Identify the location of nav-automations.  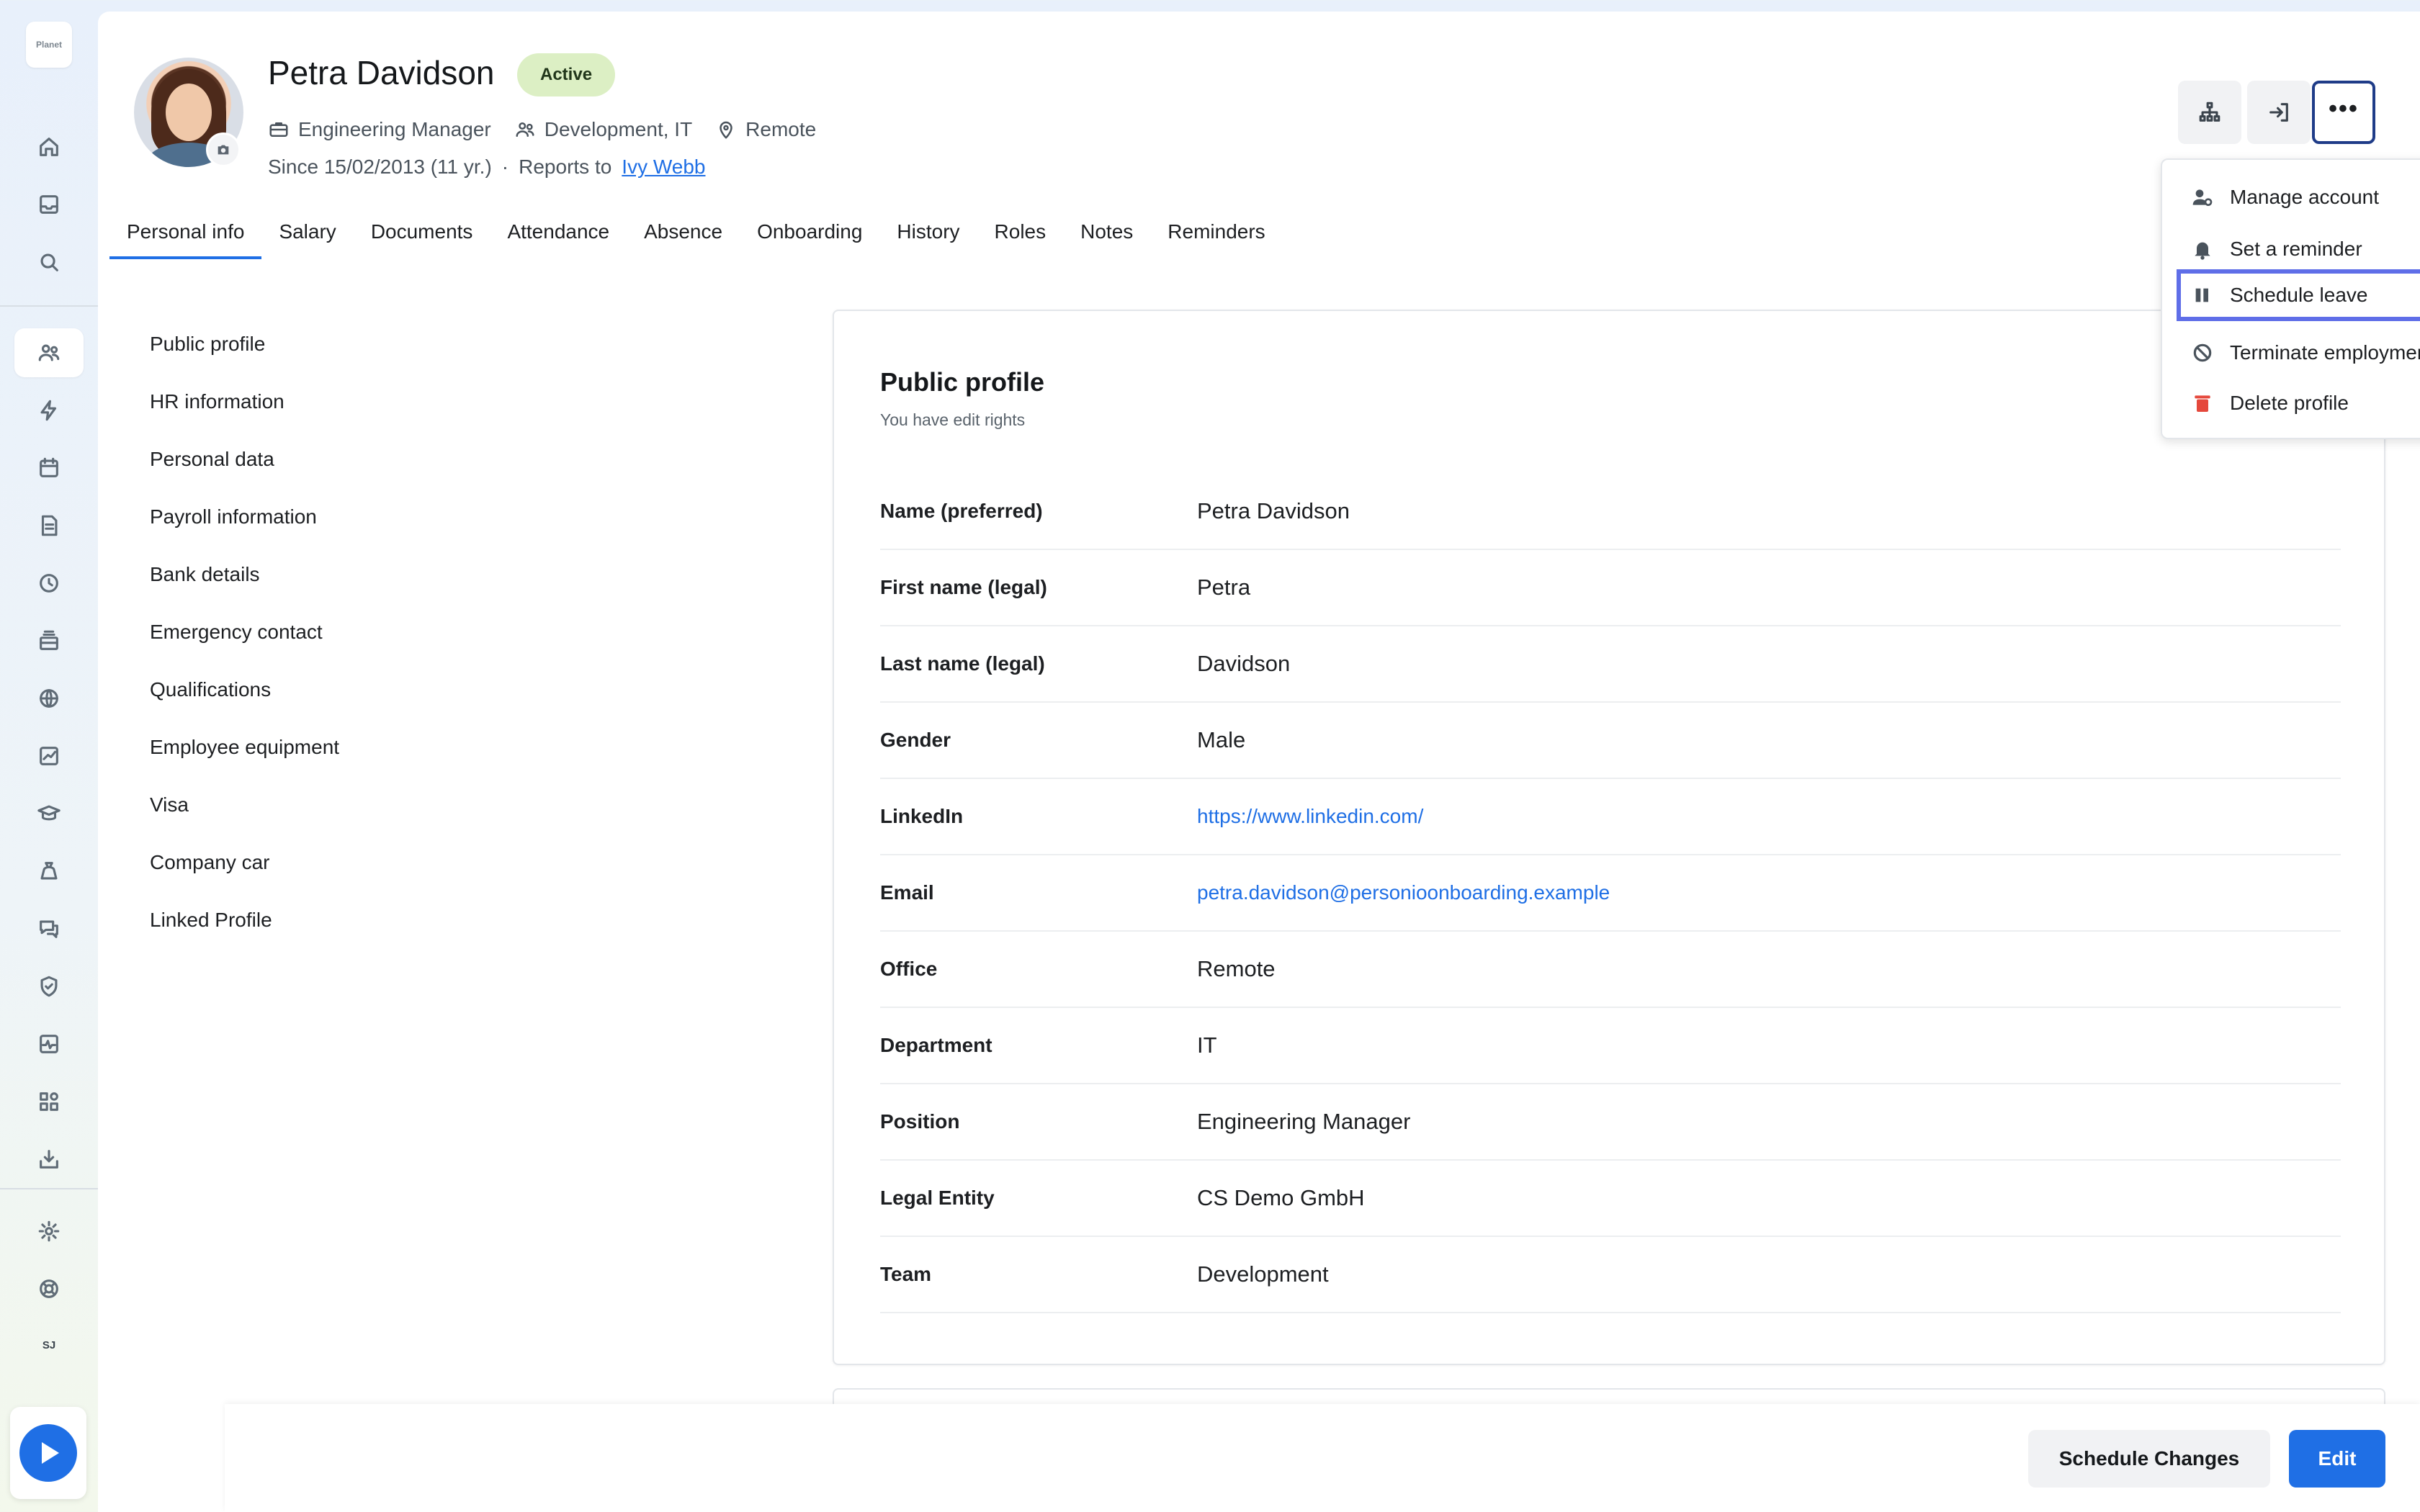
(49, 410).